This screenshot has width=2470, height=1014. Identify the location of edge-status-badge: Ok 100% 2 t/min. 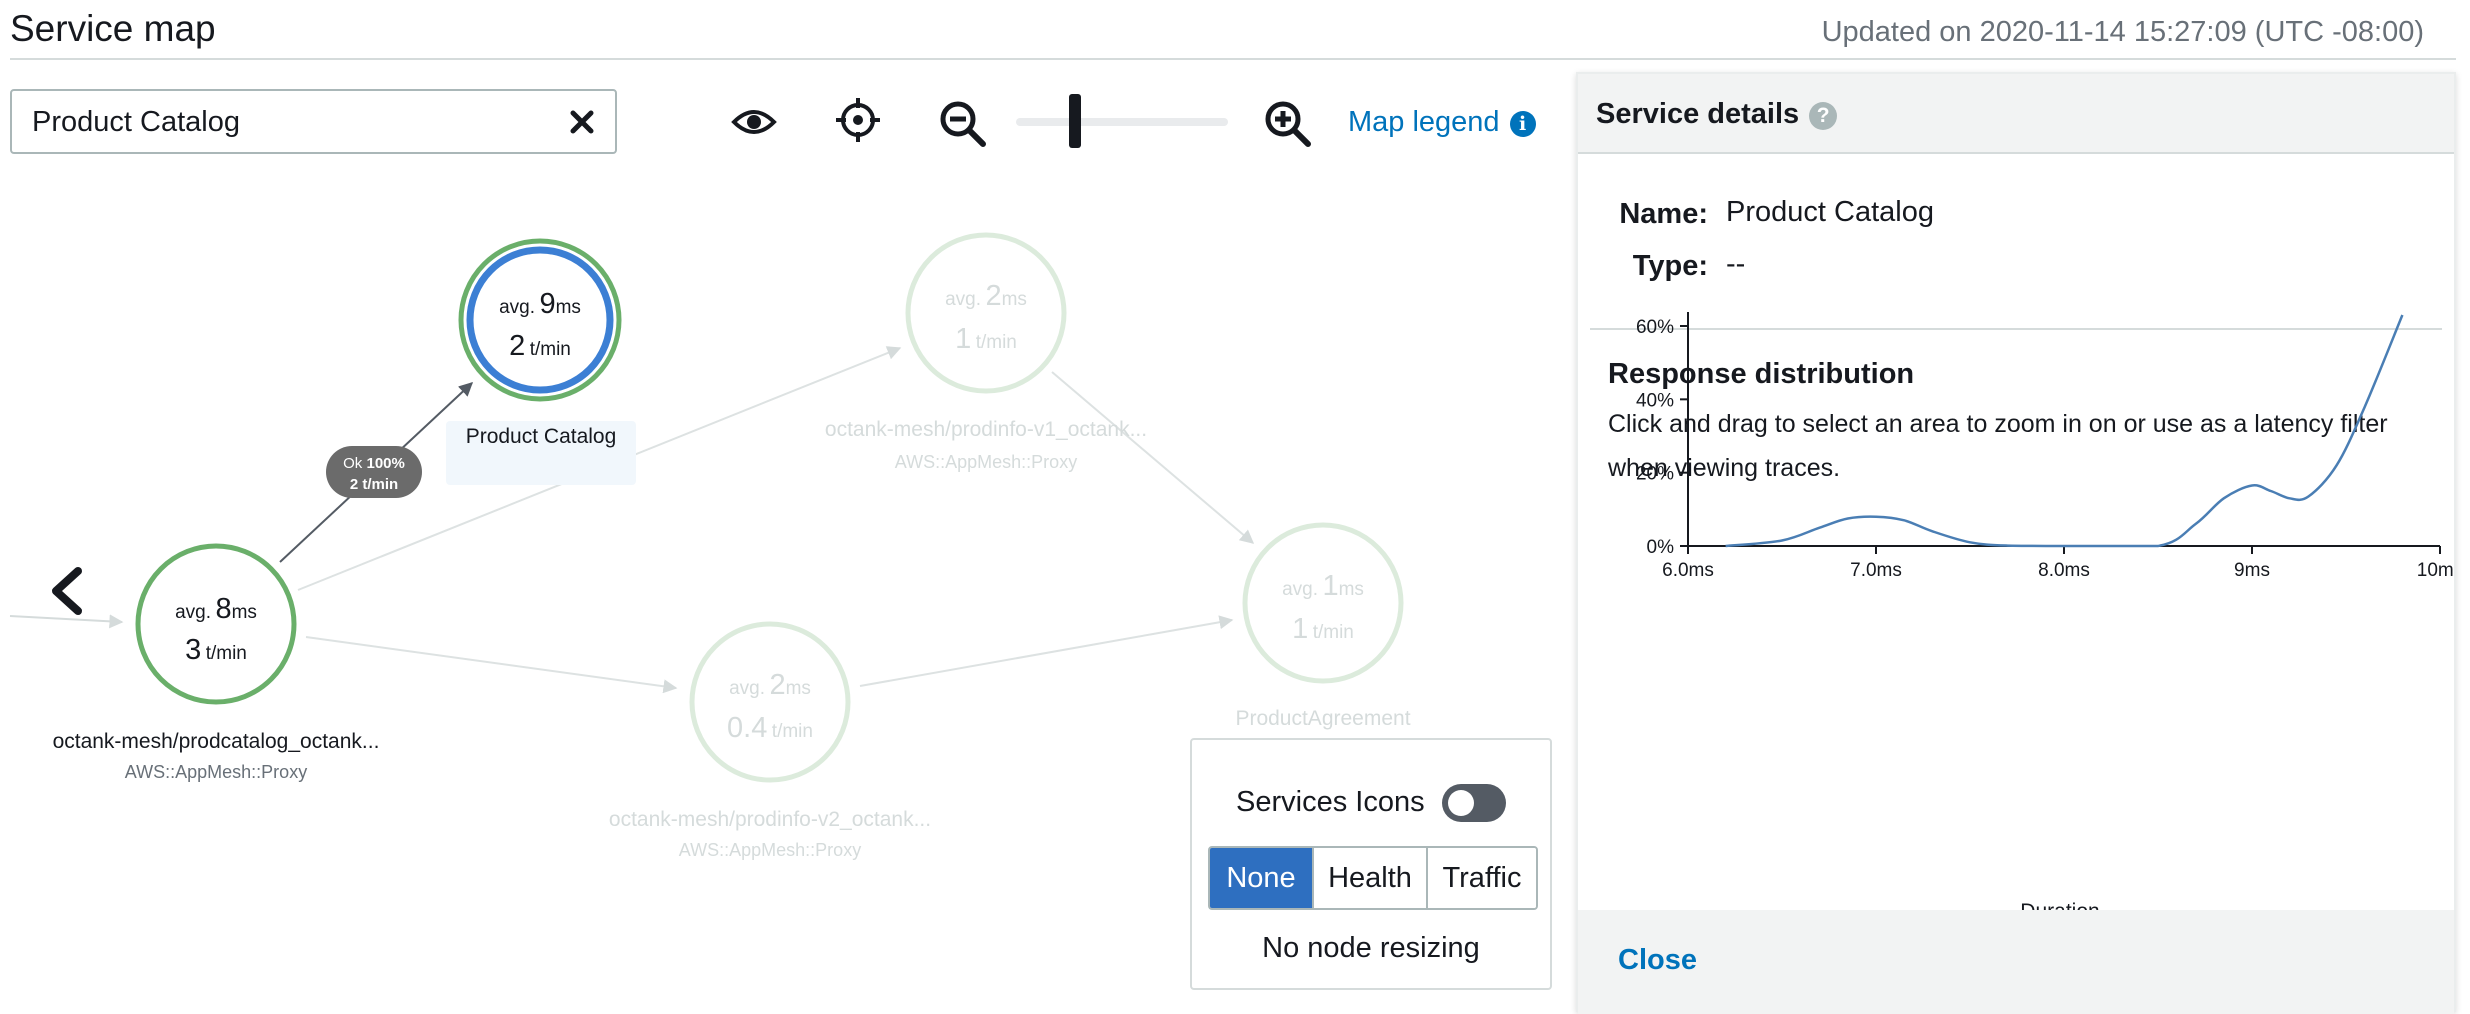
(374, 472).